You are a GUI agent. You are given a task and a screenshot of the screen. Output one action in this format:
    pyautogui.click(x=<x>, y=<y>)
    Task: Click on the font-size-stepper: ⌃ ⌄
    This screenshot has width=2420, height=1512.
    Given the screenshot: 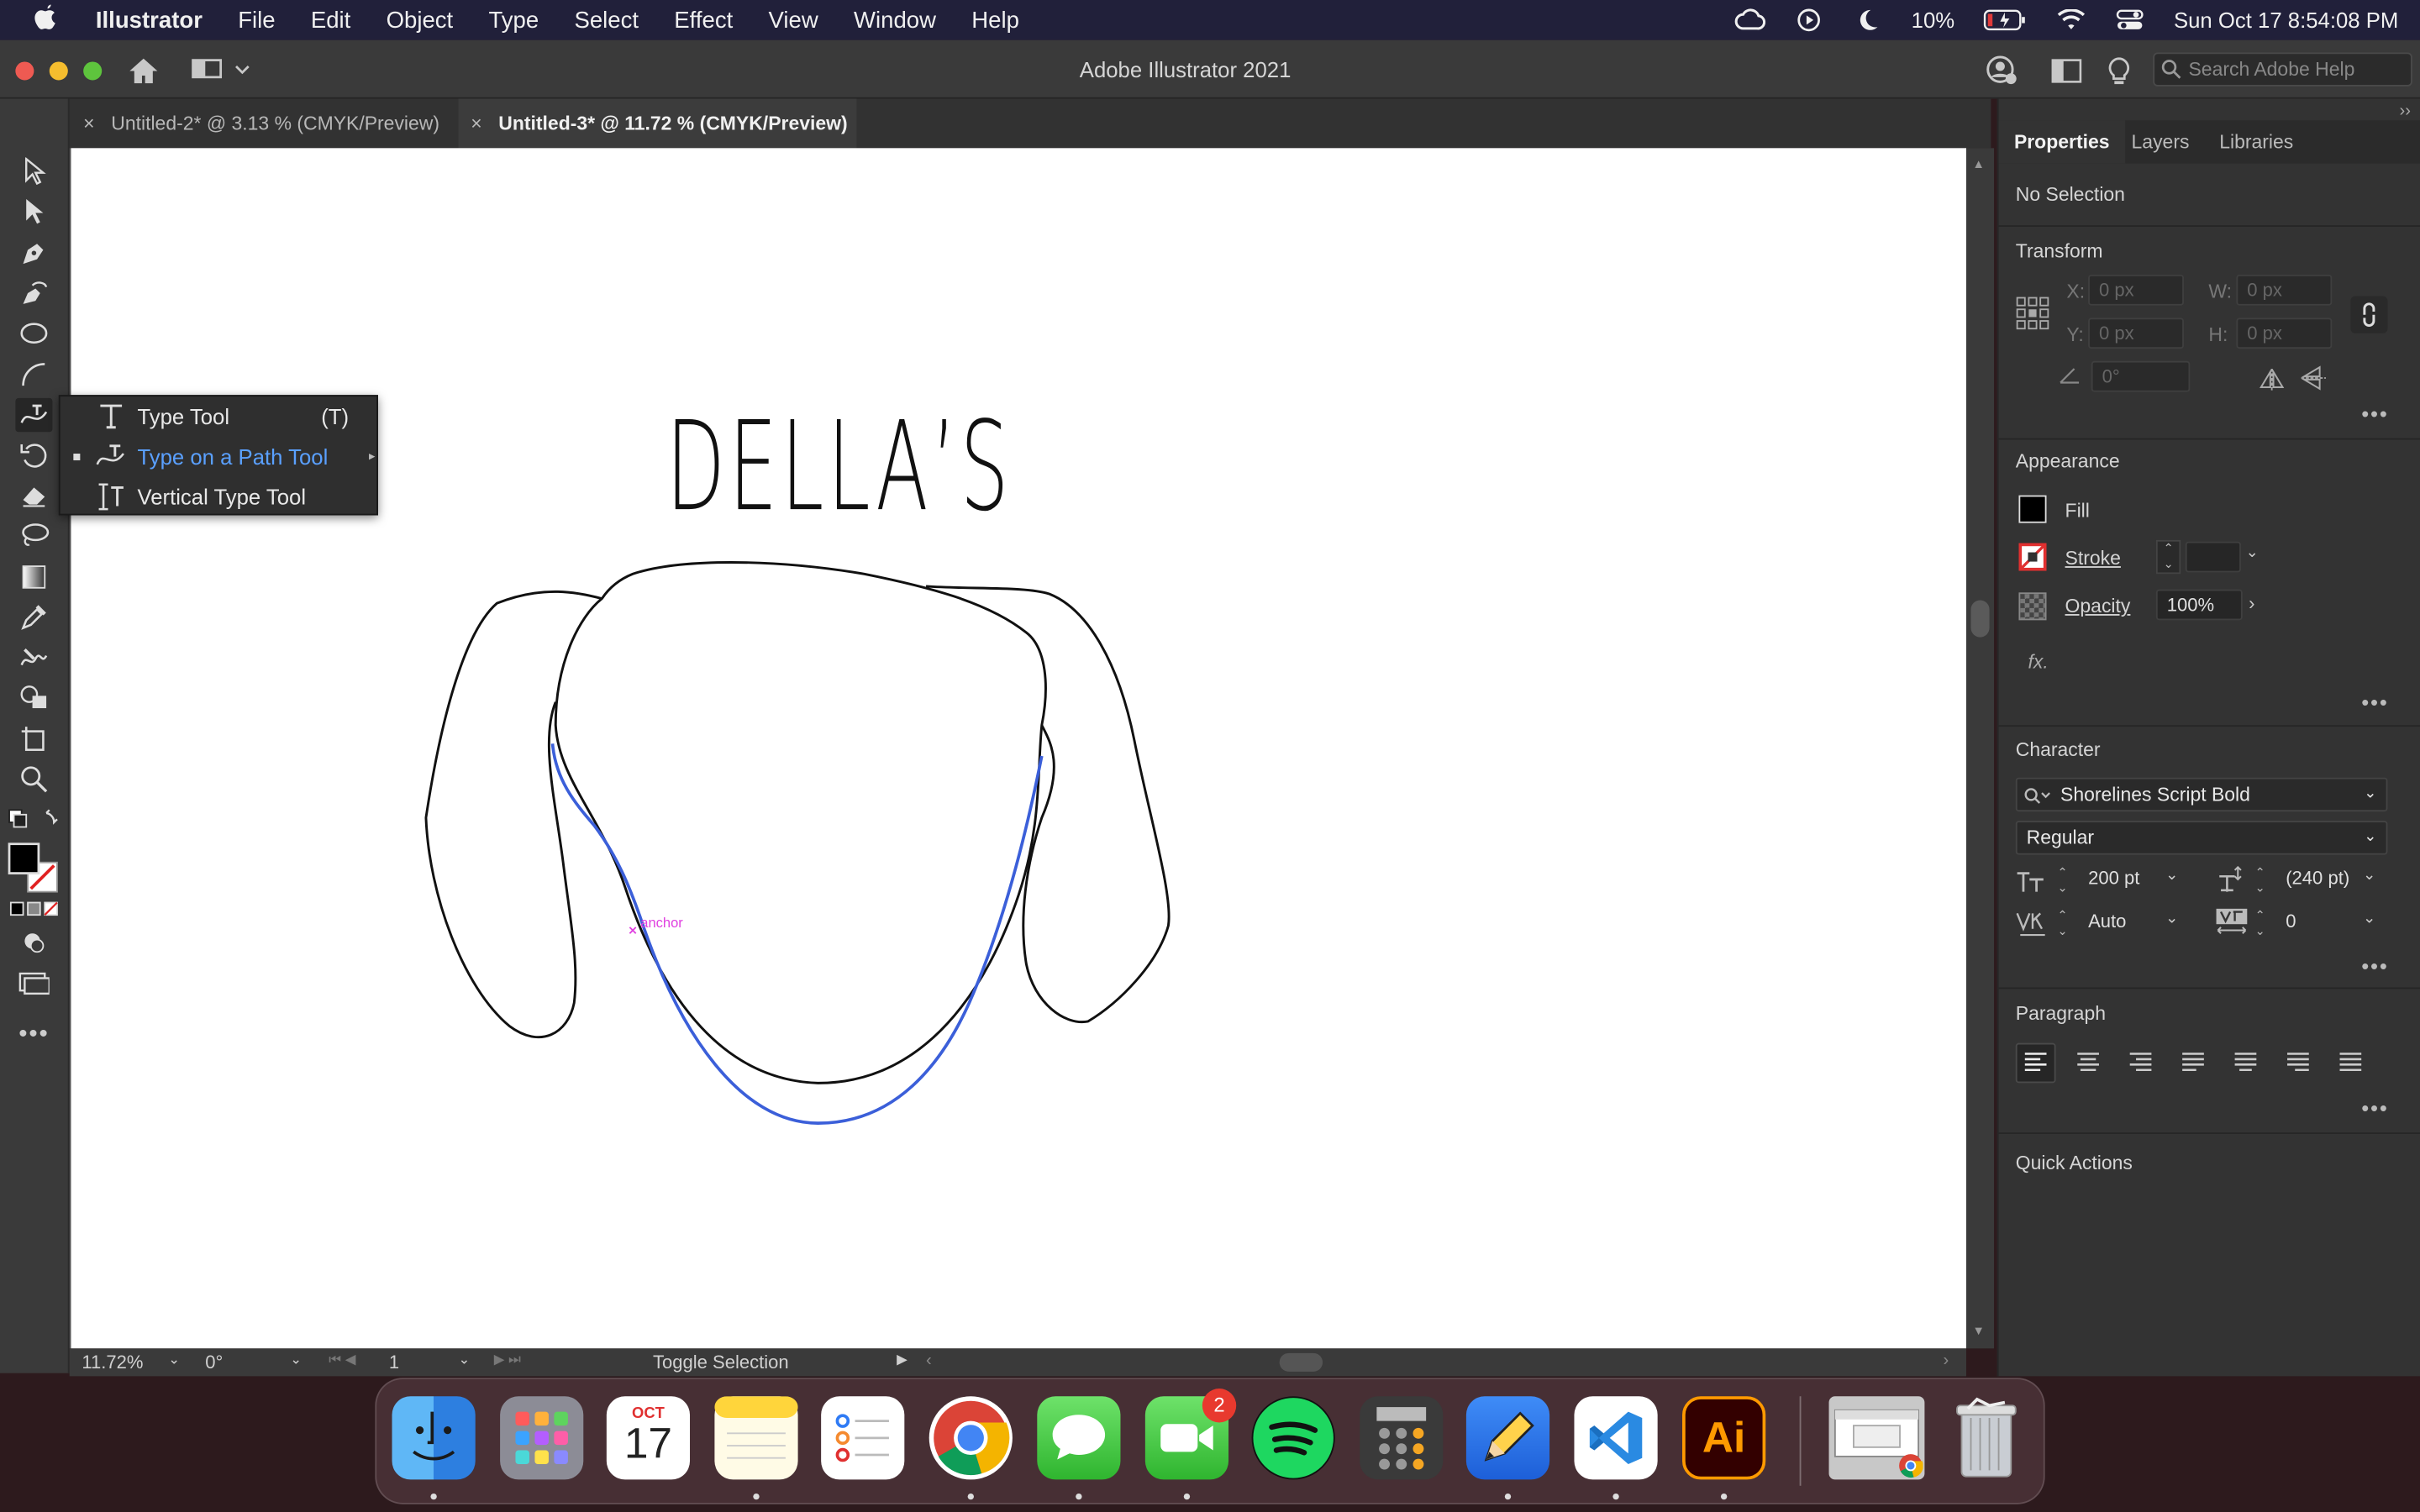 What is the action you would take?
    pyautogui.click(x=2062, y=880)
    